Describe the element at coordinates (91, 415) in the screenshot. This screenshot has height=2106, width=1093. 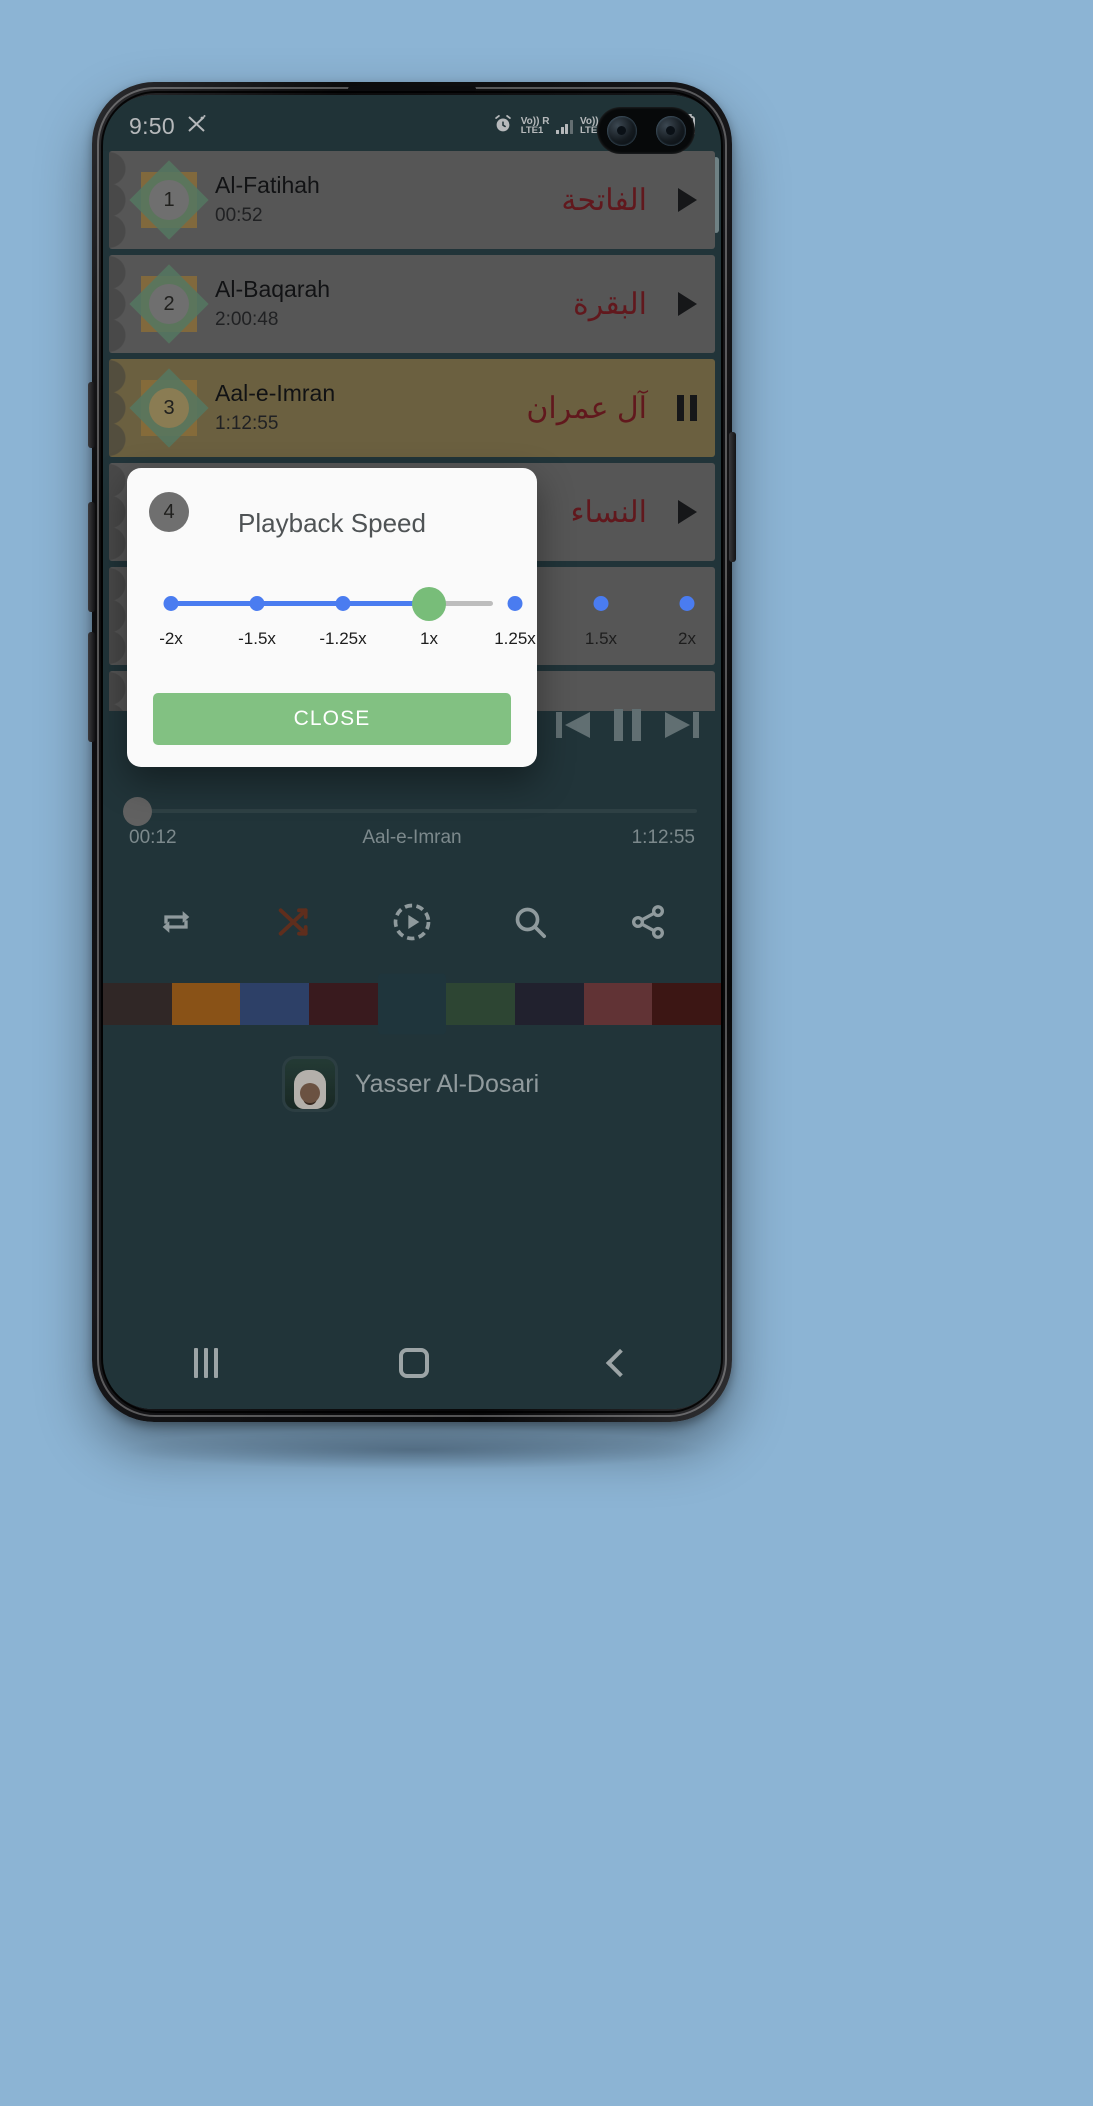
I see `bixby-button` at that location.